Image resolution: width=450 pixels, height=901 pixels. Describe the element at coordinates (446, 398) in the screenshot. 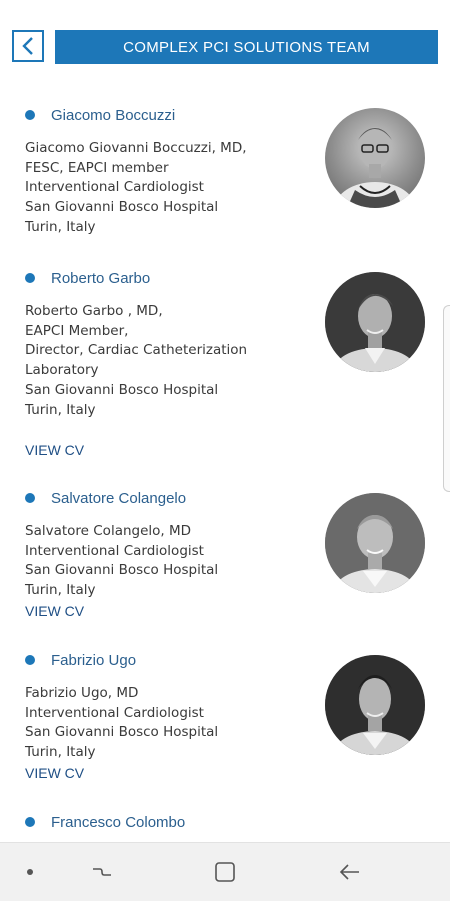

I see `scrollbar` at that location.